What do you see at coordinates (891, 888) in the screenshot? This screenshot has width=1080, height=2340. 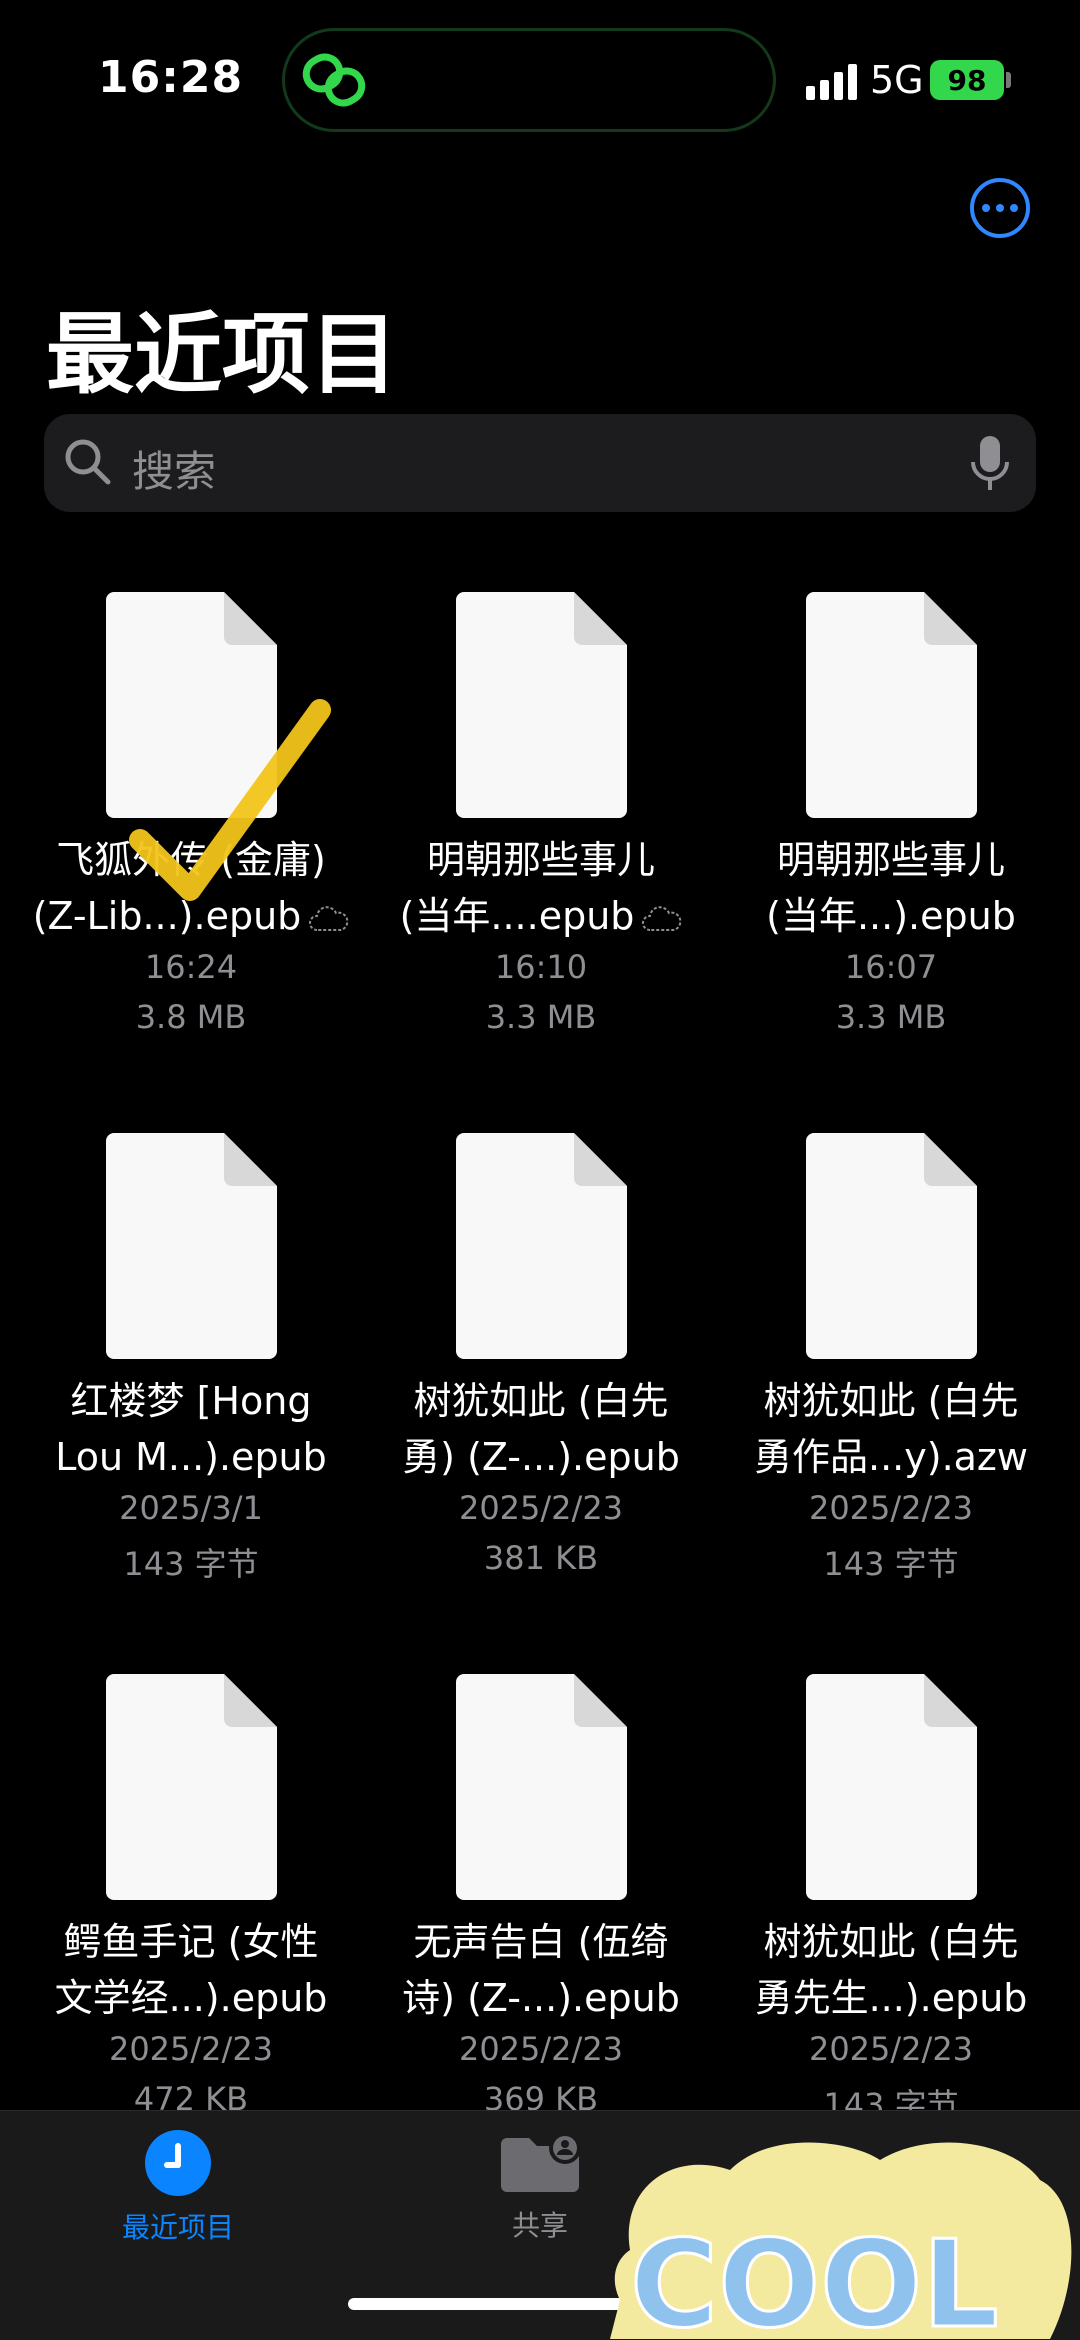 I see `file-name: 明朝那些事儿 (当年...).epub` at bounding box center [891, 888].